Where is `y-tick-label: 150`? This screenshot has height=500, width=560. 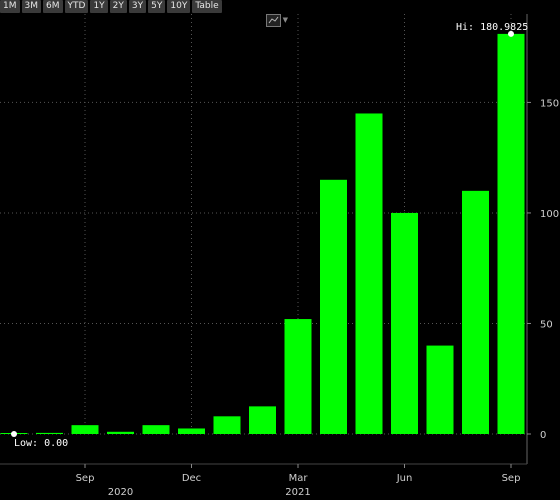
y-tick-label: 150 is located at coordinates (549, 103).